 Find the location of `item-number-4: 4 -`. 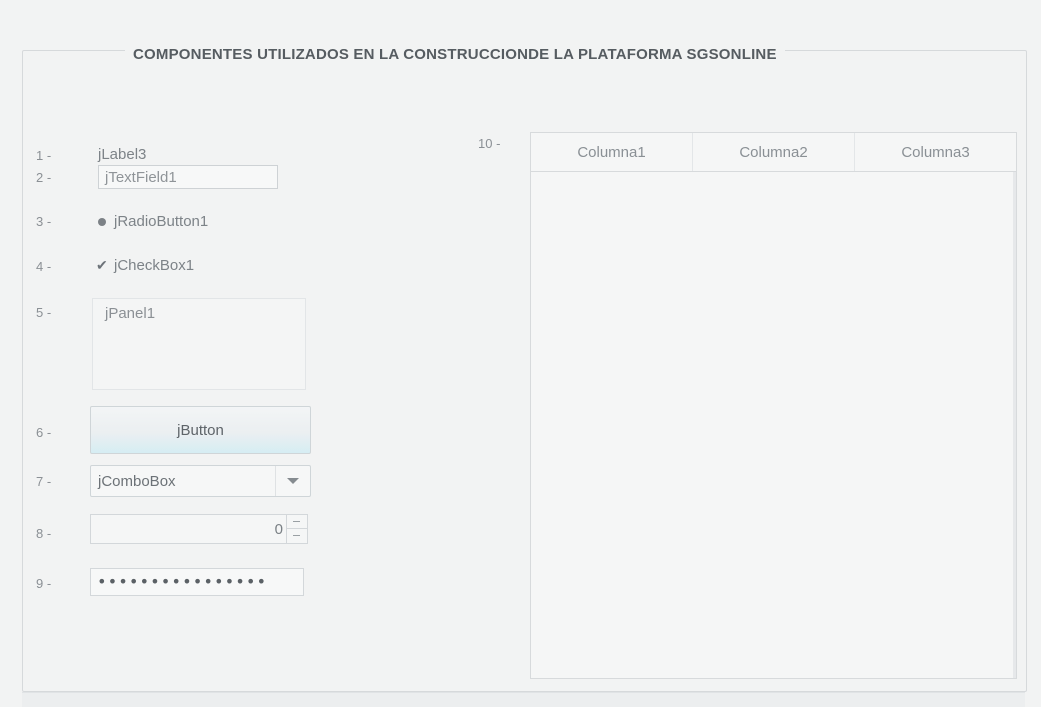

item-number-4: 4 - is located at coordinates (44, 266).